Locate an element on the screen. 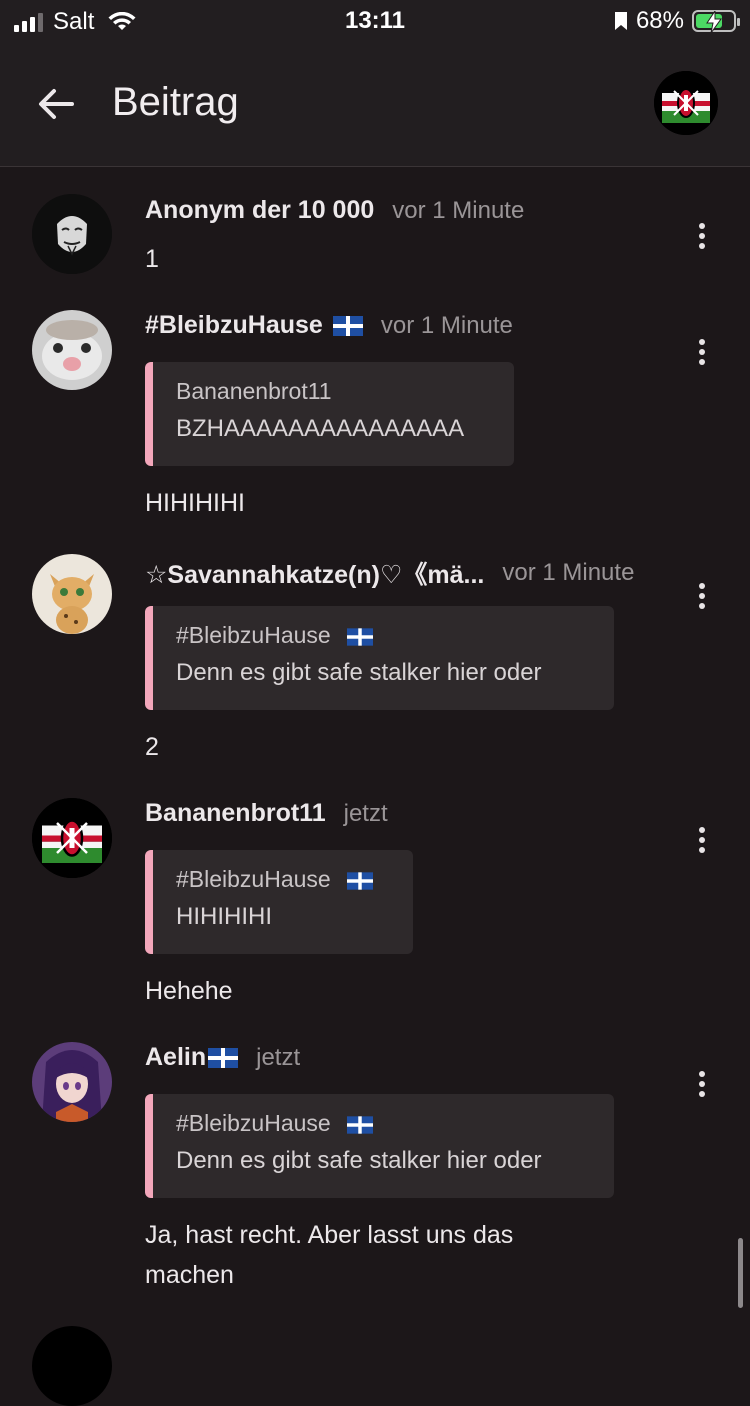  comment-text: 1 is located at coordinates (152, 259).